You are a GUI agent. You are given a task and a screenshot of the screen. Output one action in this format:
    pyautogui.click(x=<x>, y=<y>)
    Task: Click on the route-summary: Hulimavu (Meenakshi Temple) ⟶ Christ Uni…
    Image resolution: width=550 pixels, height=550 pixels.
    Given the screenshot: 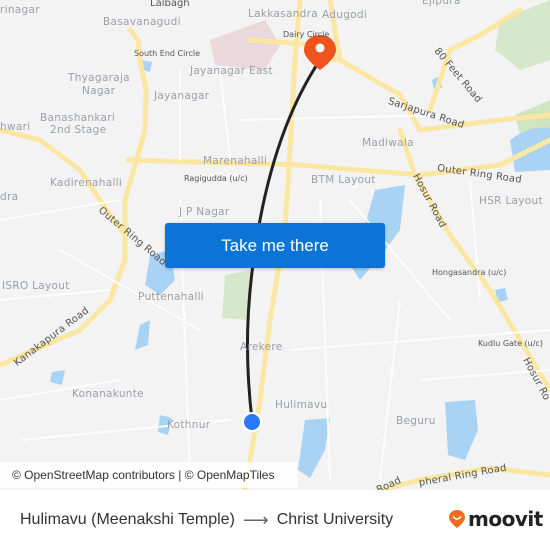 What is the action you would take?
    pyautogui.click(x=206, y=520)
    